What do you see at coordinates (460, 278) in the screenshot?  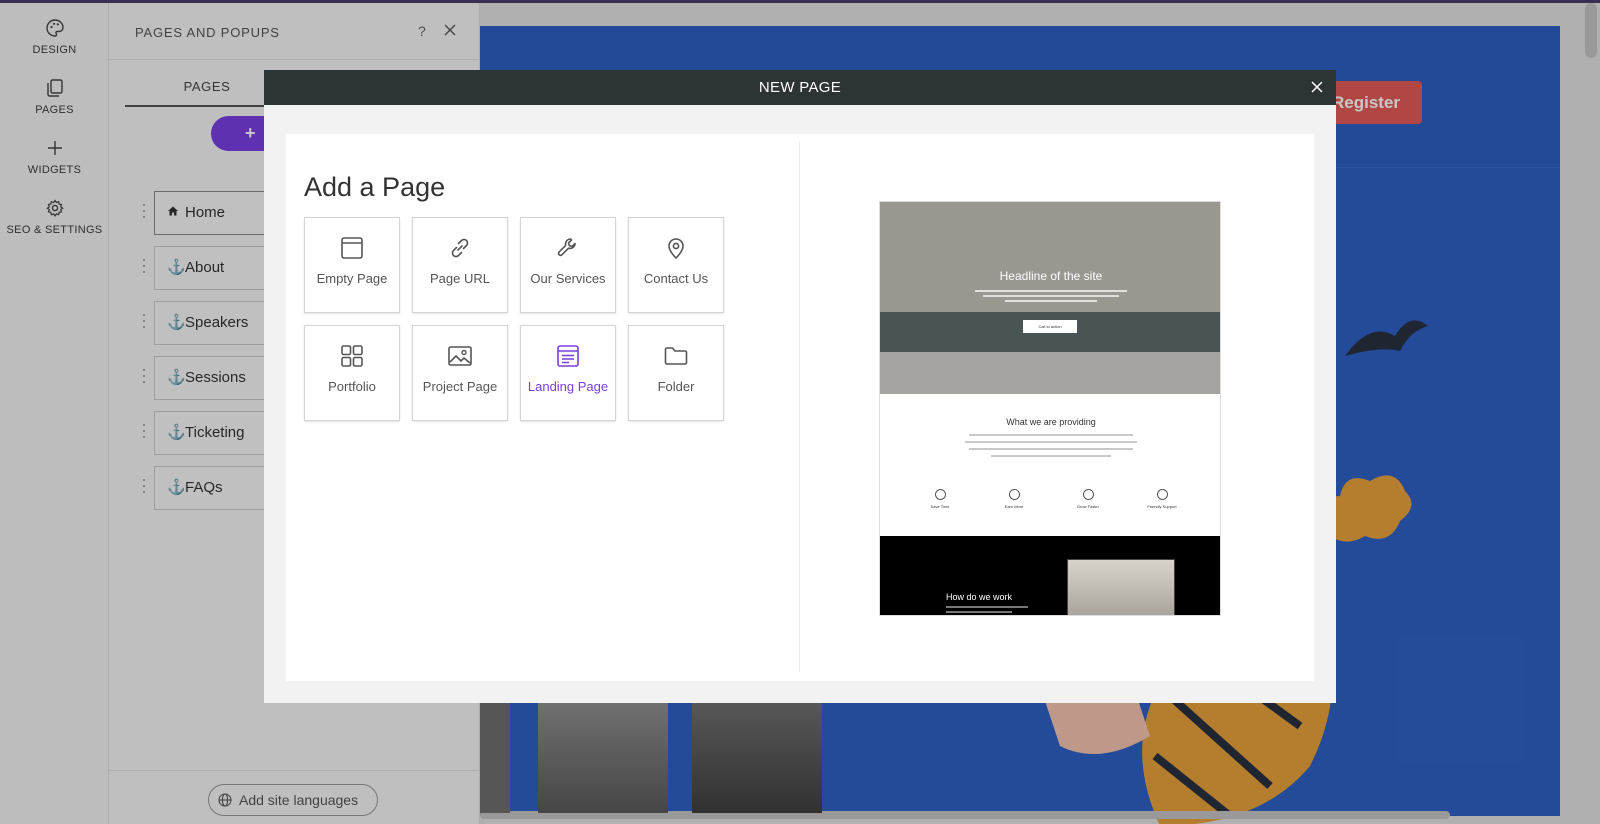 I see `tile-label: Page URL` at bounding box center [460, 278].